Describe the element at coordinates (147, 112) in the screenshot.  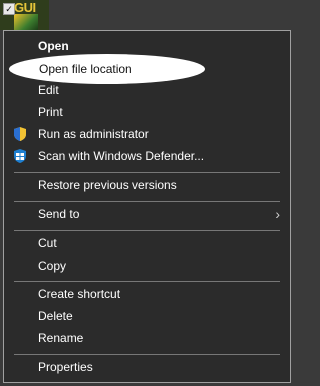
I see `menu-item-print: Print` at that location.